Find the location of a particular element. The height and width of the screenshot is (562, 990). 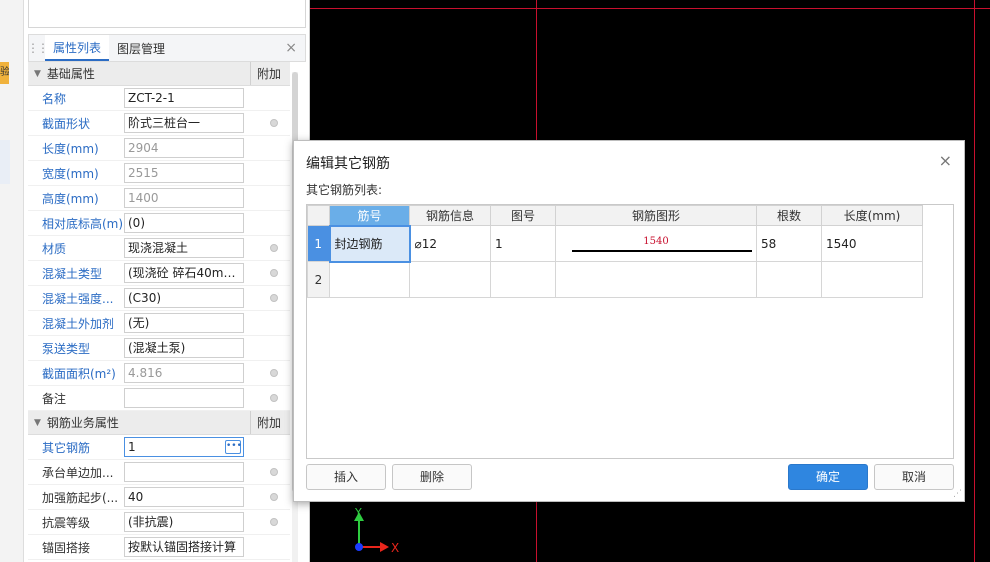

tab-property-list: 属性列表 is located at coordinates (77, 48).